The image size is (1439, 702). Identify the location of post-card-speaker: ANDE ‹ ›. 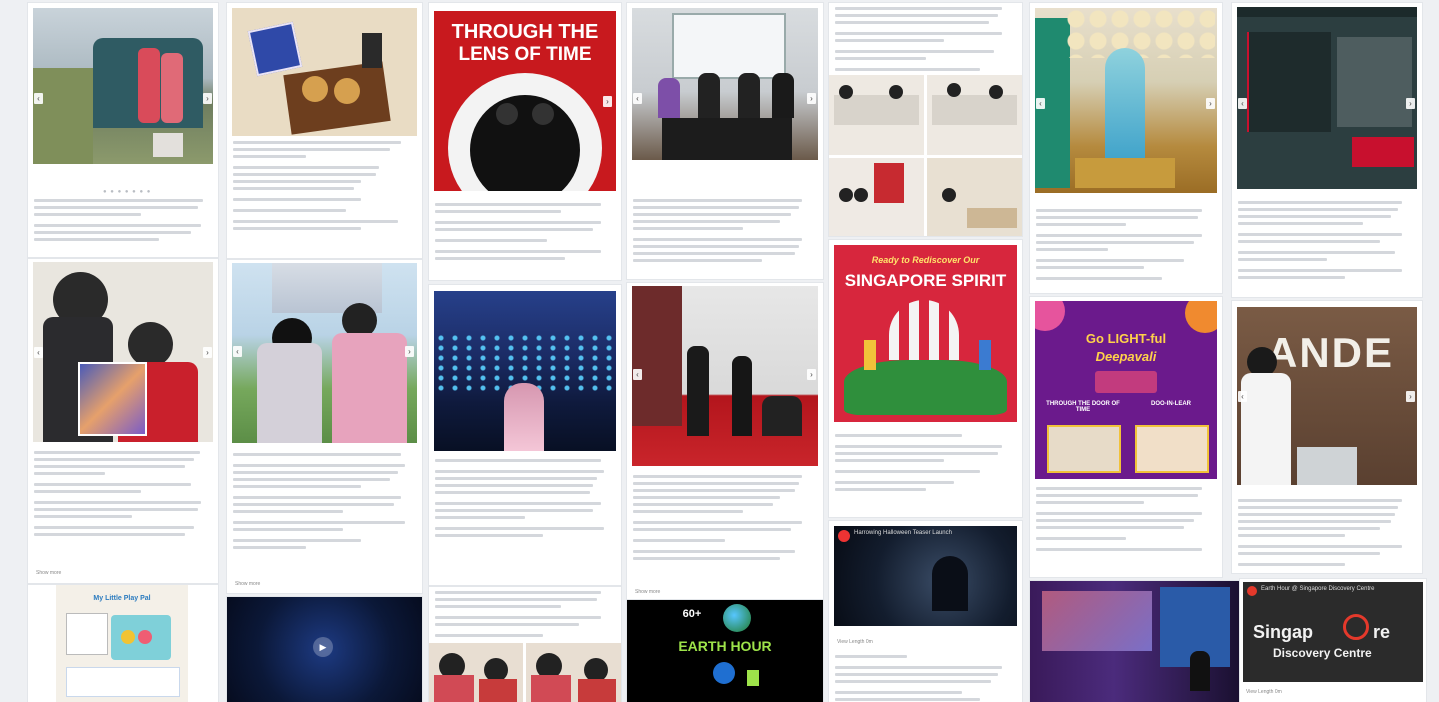
(1327, 437).